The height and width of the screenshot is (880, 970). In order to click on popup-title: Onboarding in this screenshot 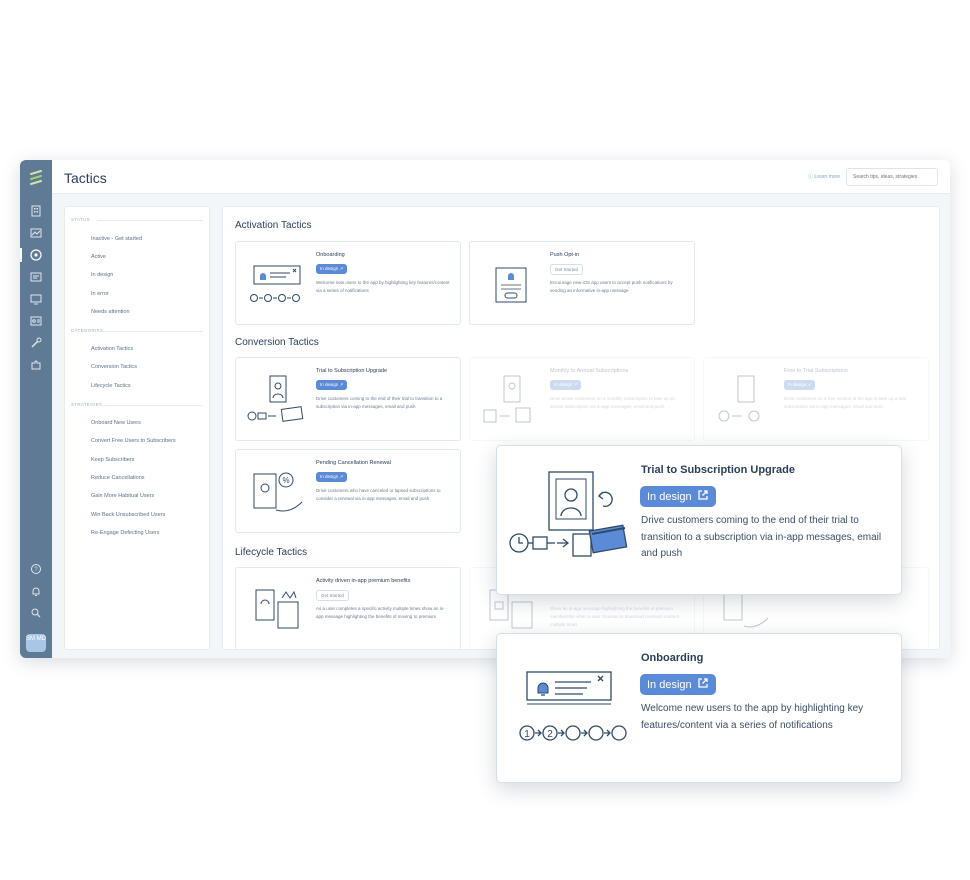, I will do `click(672, 658)`.